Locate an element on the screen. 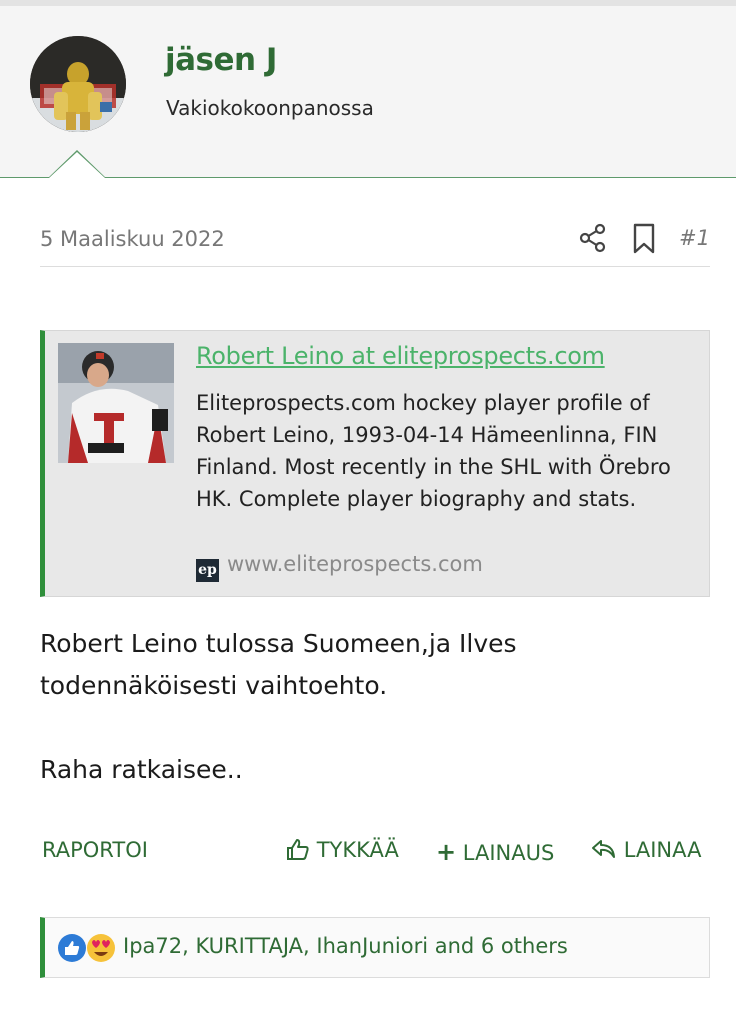 The image size is (736, 1021). post-number: #1 is located at coordinates (694, 238).